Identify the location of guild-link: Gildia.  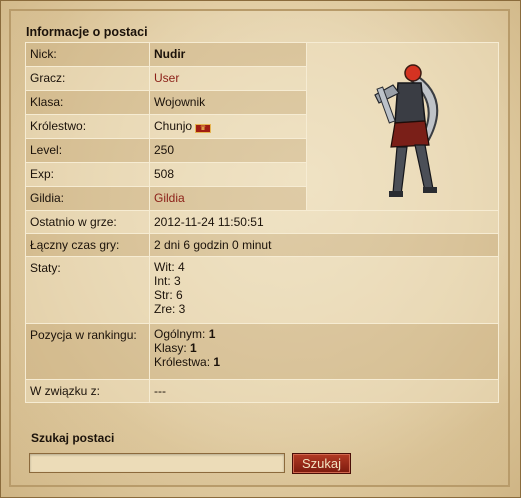
(169, 198).